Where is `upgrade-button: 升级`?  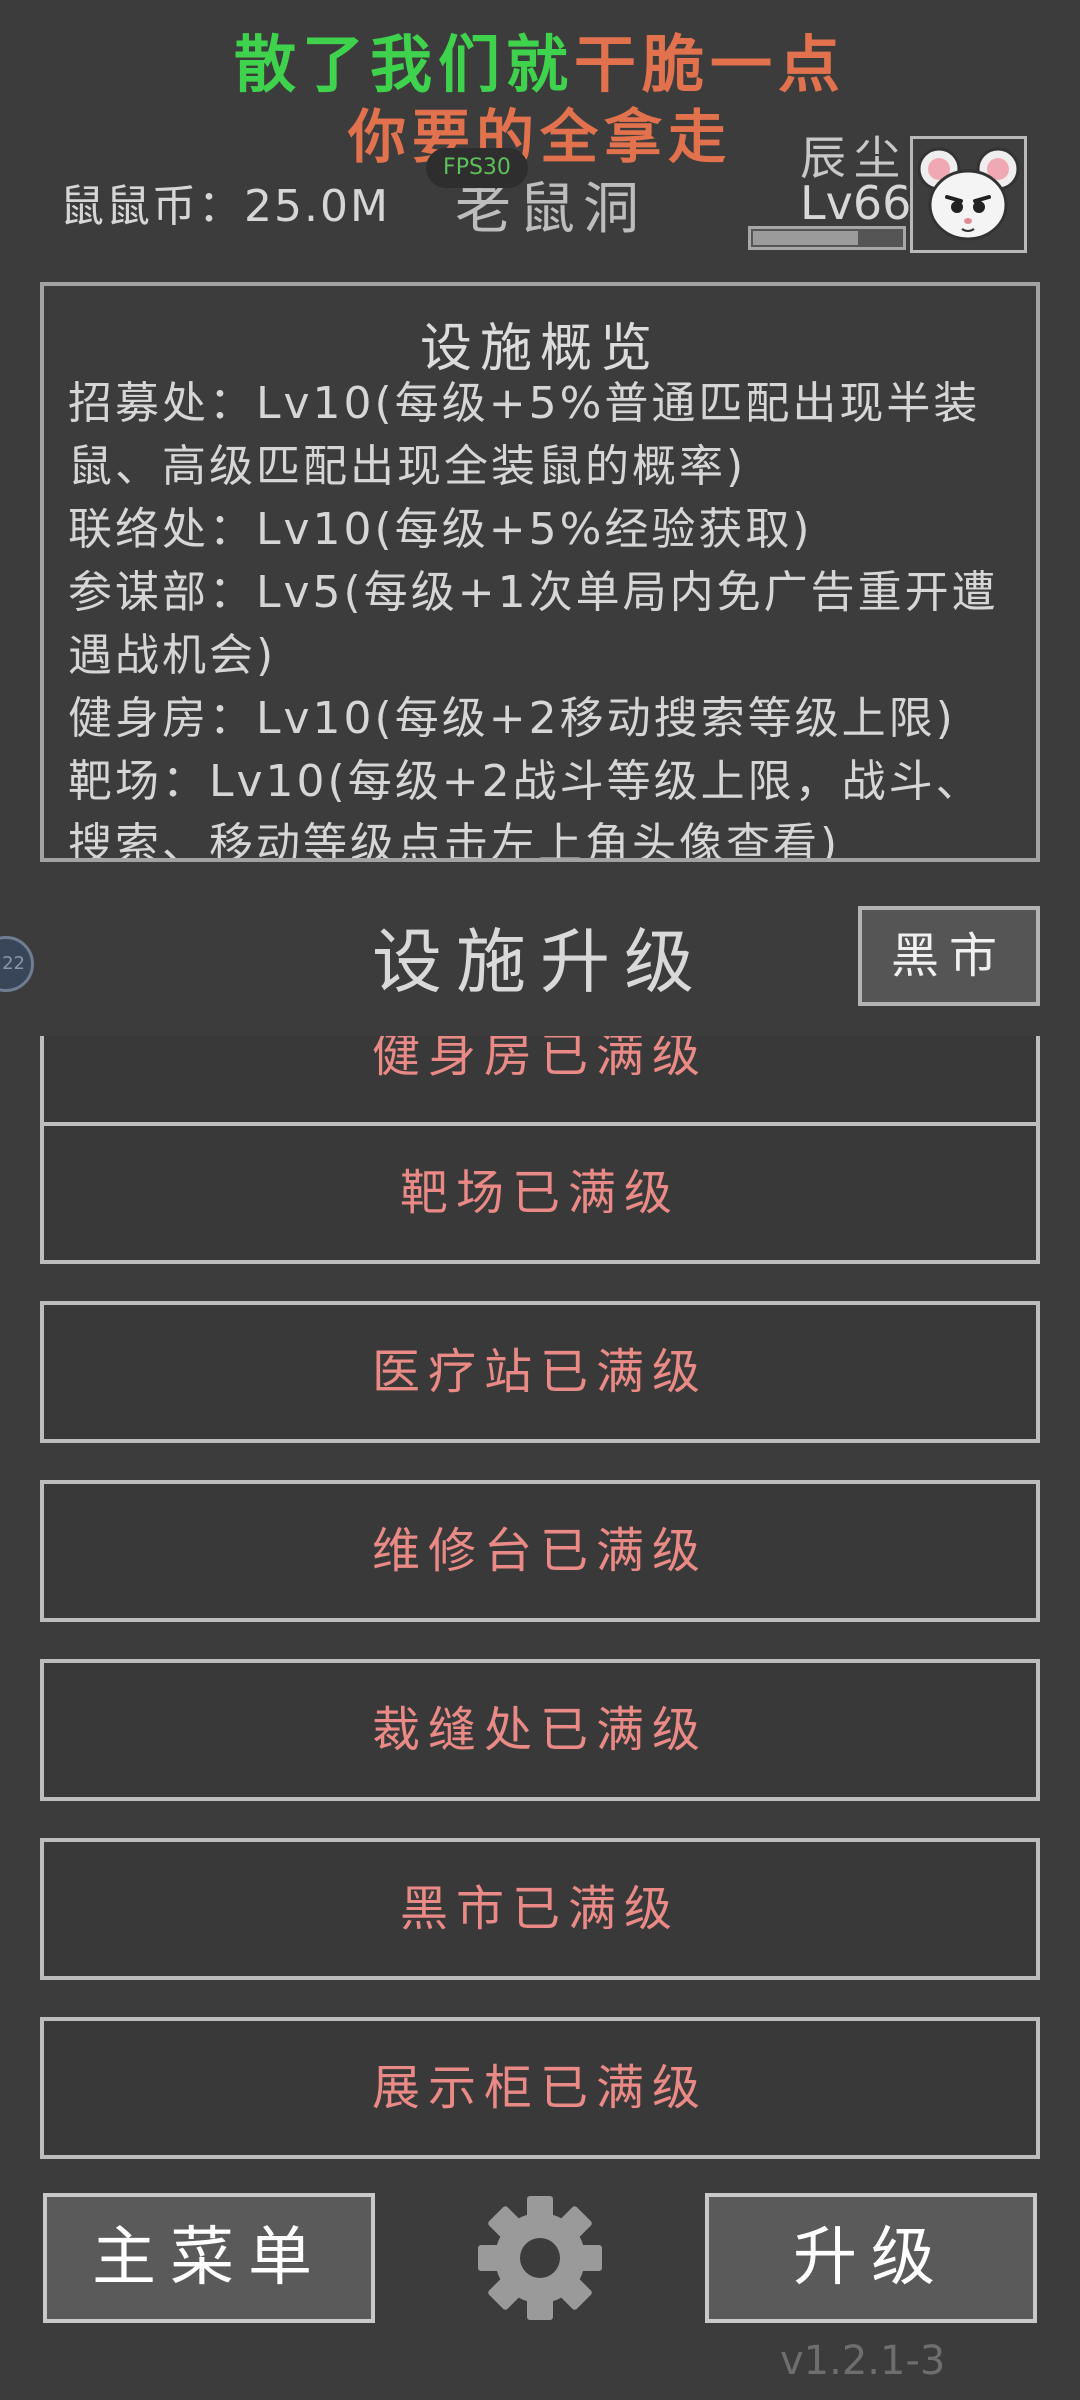 upgrade-button: 升级 is located at coordinates (871, 2258).